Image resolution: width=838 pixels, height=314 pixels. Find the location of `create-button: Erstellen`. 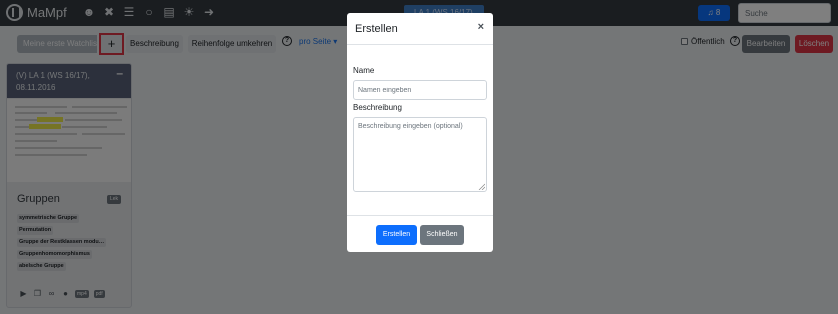

create-button: Erstellen is located at coordinates (396, 235).